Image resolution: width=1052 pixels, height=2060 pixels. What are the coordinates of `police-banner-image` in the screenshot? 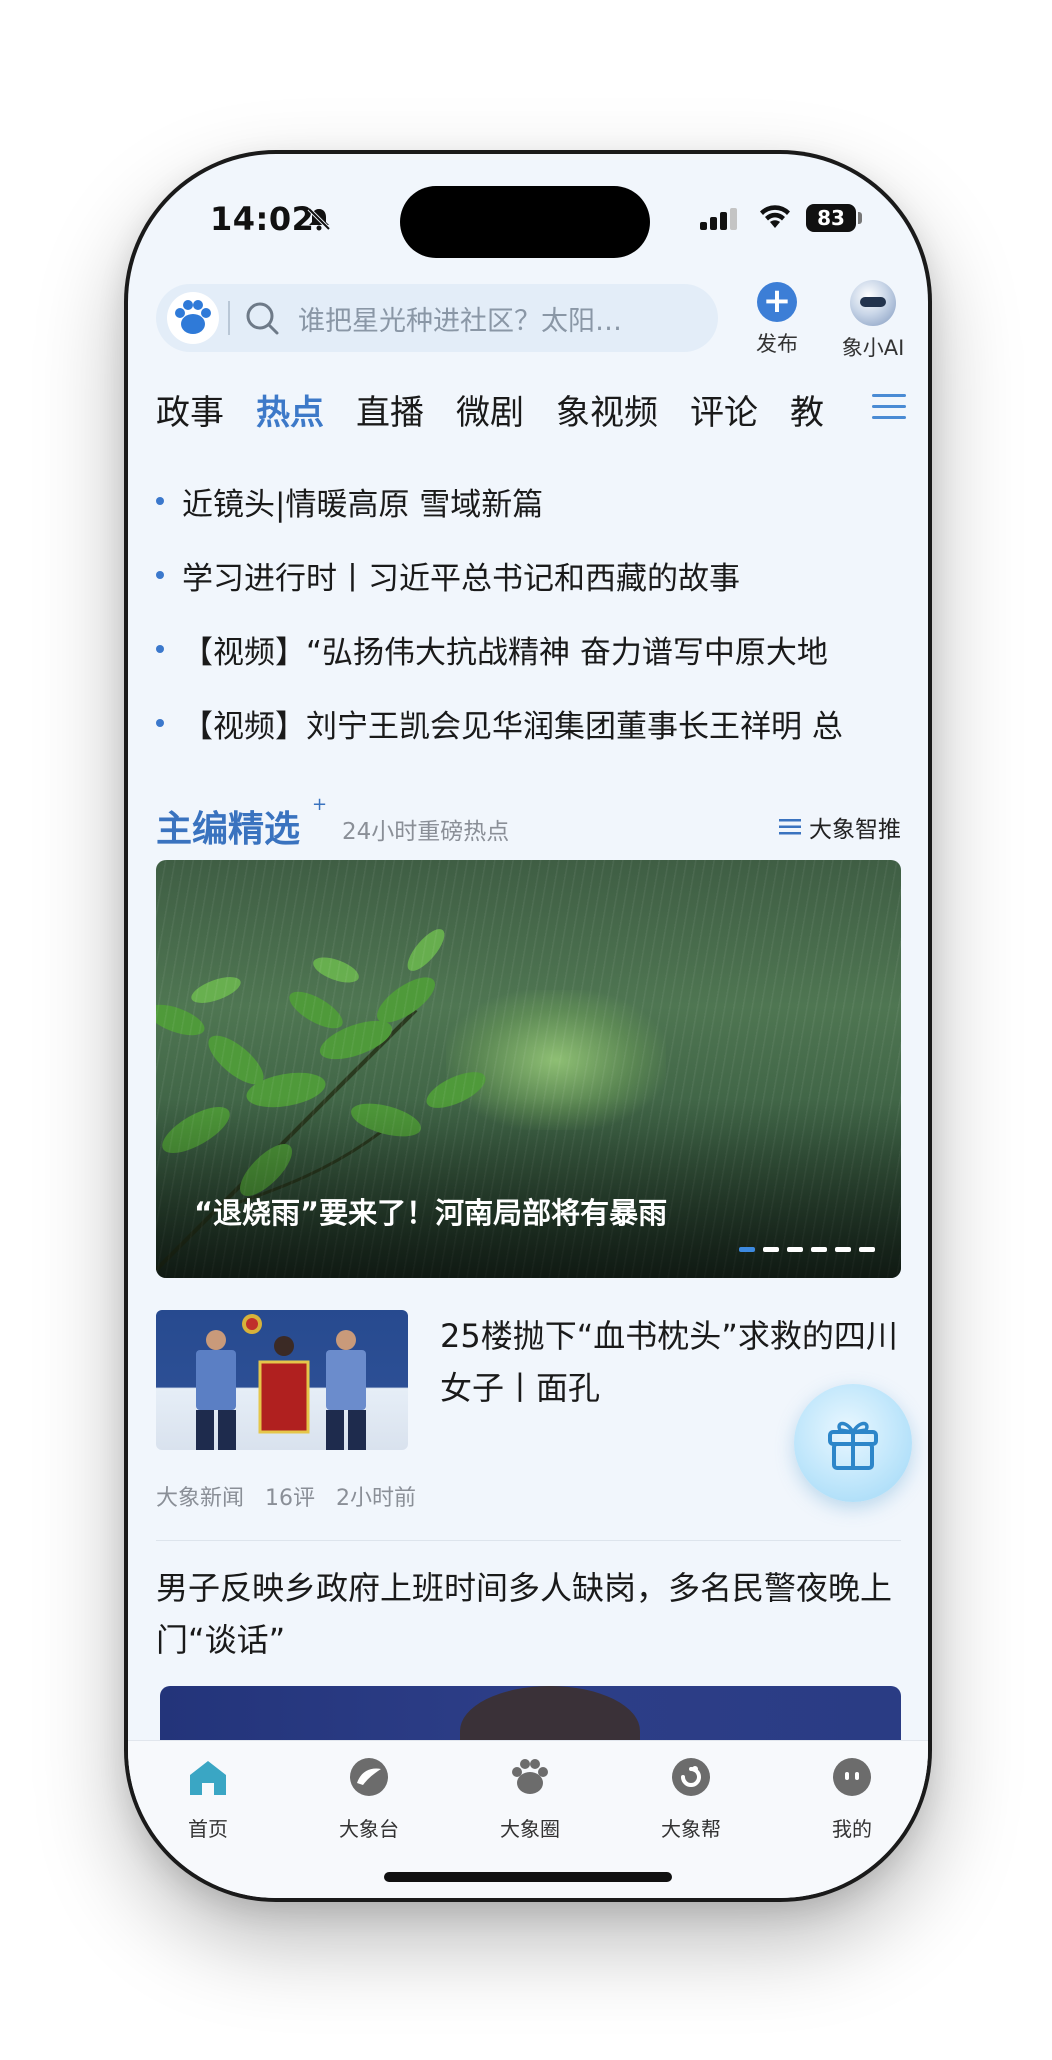 It's located at (281, 1382).